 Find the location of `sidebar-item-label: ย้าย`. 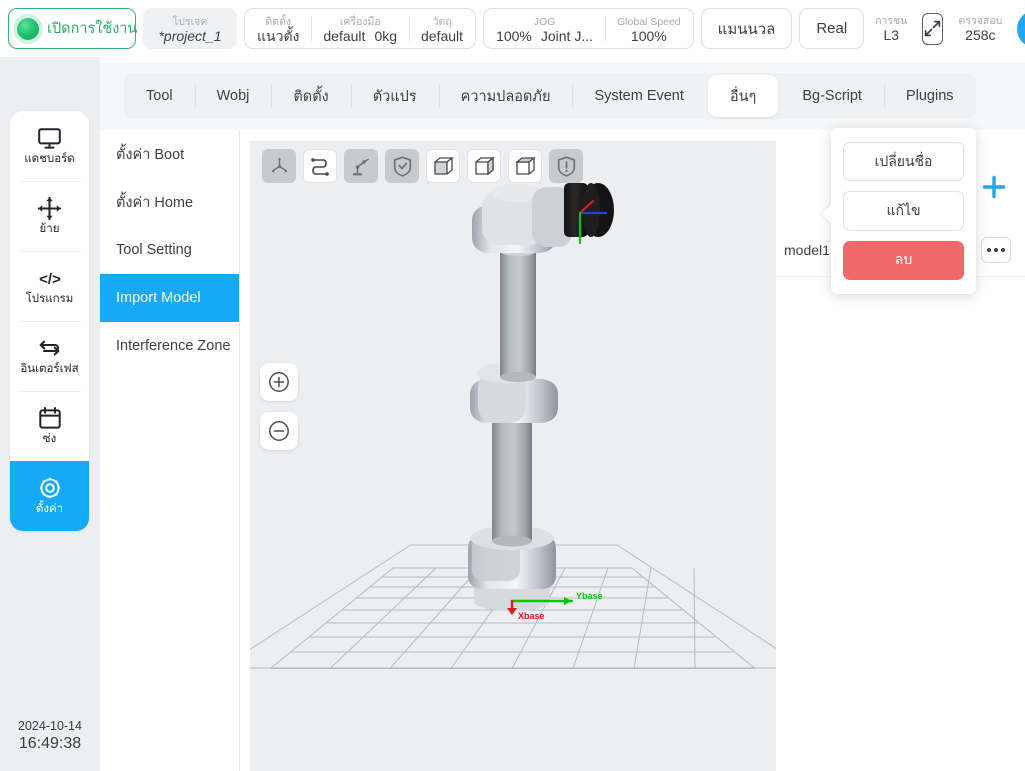

sidebar-item-label: ย้าย is located at coordinates (49, 229).